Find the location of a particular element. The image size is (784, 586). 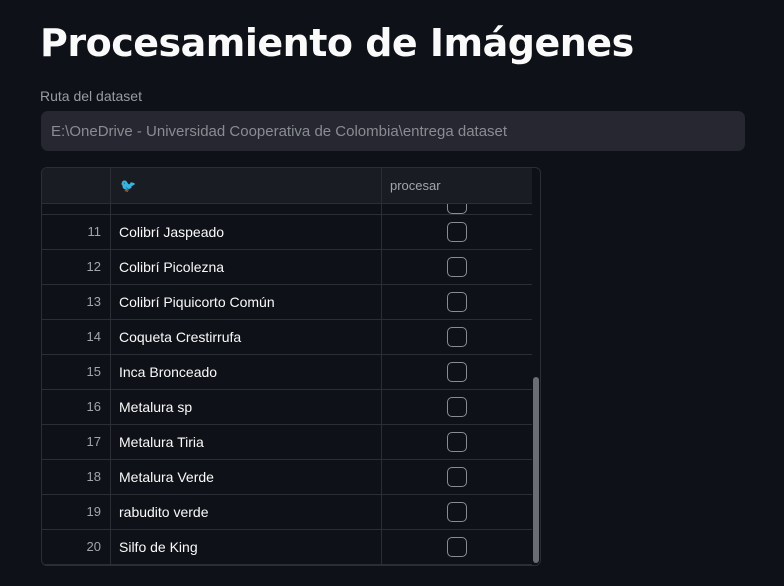

table-row: 16 Metalura sp is located at coordinates (287, 407).